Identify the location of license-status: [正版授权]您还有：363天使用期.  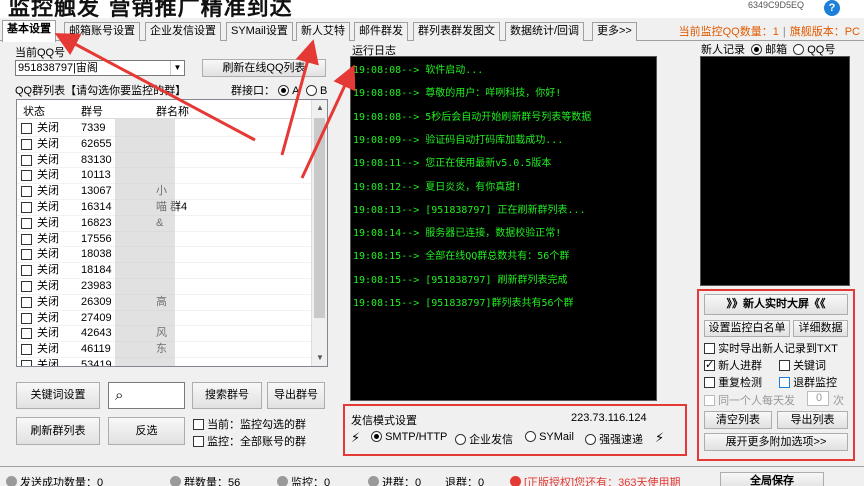
(595, 480).